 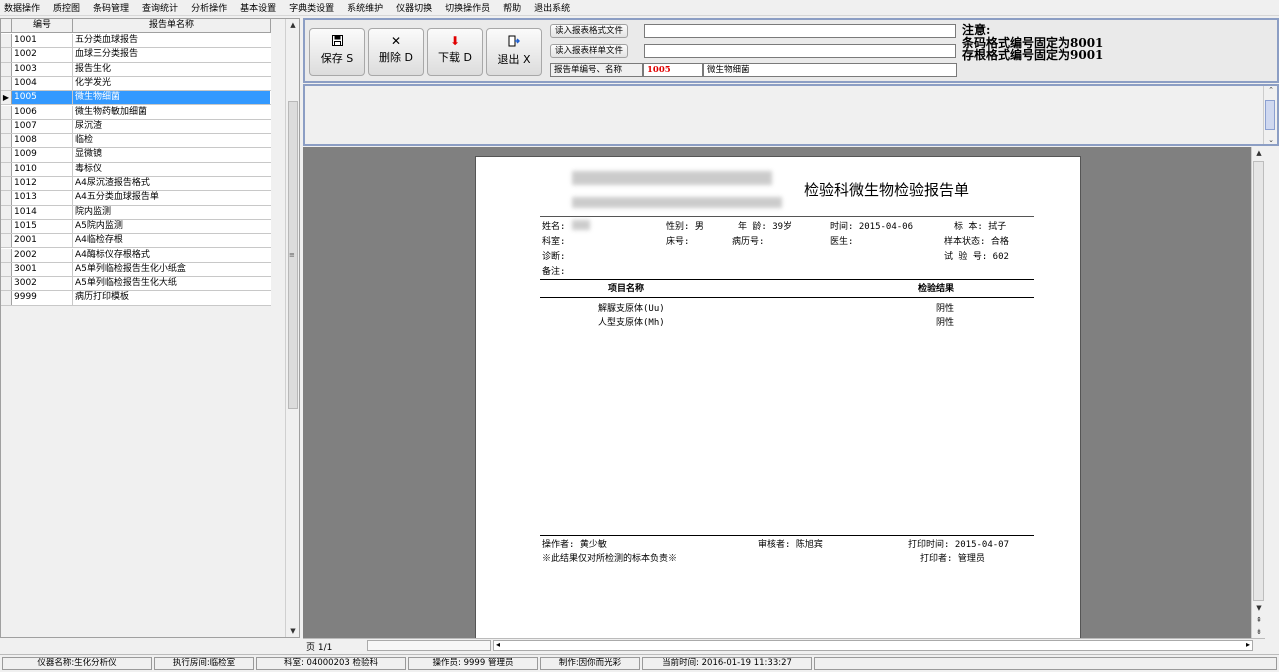 I want to click on menu-basic-settings: 基本设置, so click(x=258, y=7).